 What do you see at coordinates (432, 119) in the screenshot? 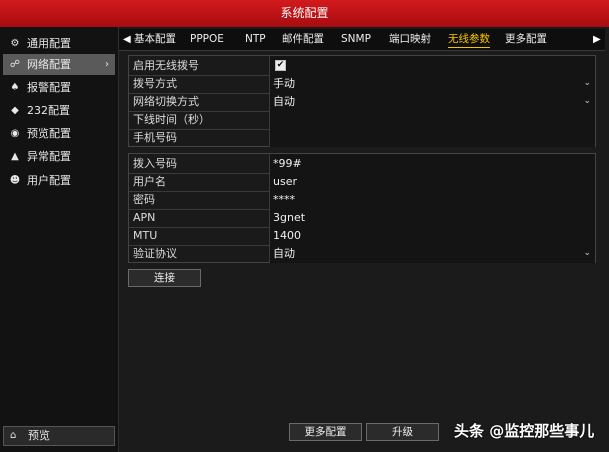
I see `offline-time-input` at bounding box center [432, 119].